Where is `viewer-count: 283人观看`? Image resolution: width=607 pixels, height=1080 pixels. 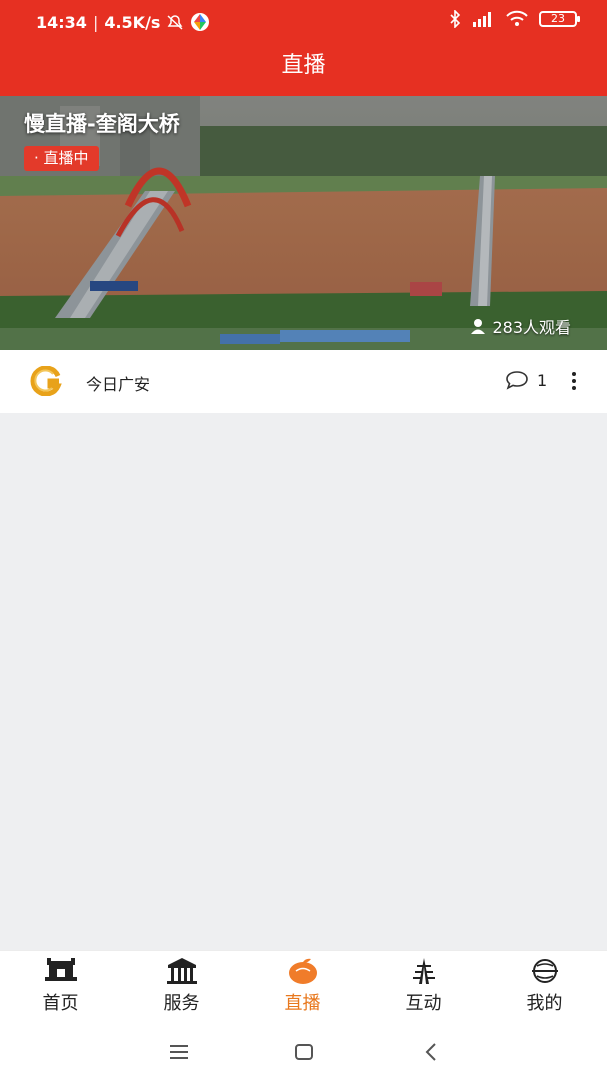
viewer-count: 283人观看 is located at coordinates (520, 326).